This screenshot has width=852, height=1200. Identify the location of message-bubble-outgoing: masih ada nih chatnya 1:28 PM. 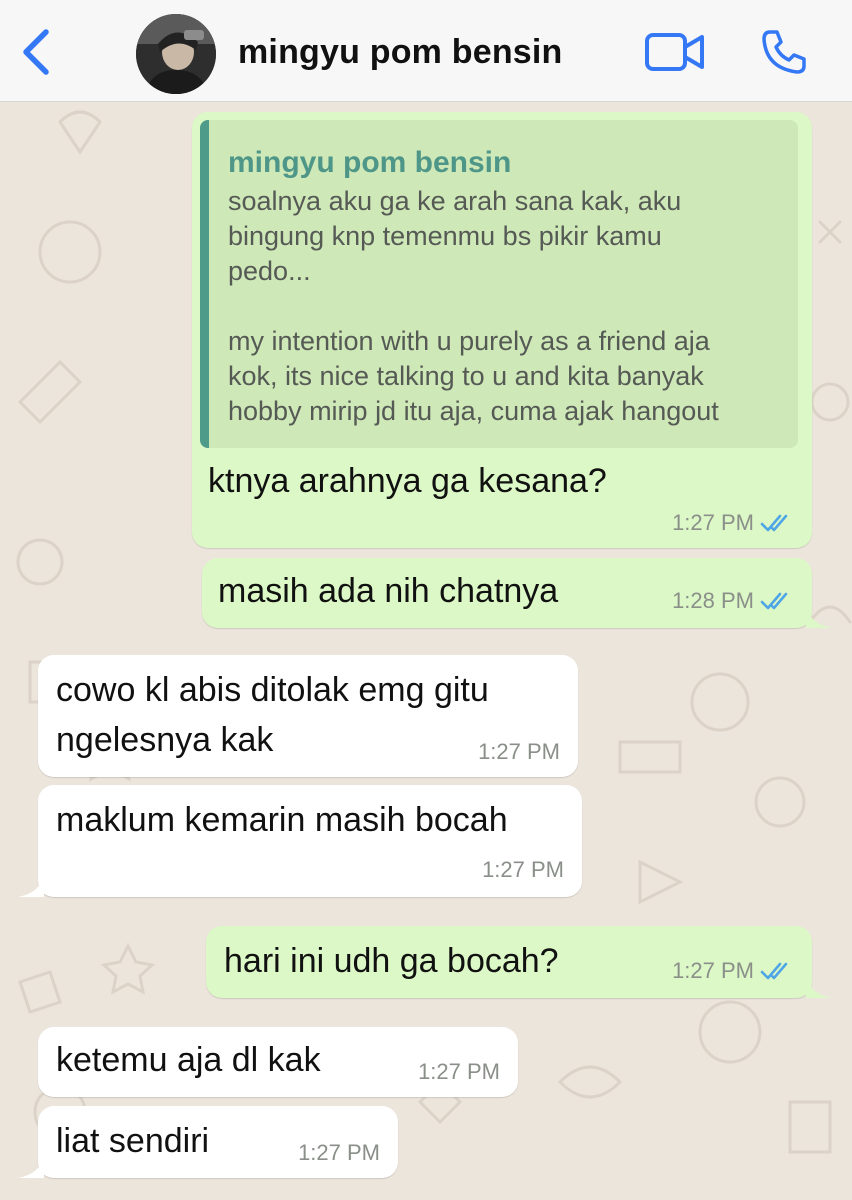
(517, 593).